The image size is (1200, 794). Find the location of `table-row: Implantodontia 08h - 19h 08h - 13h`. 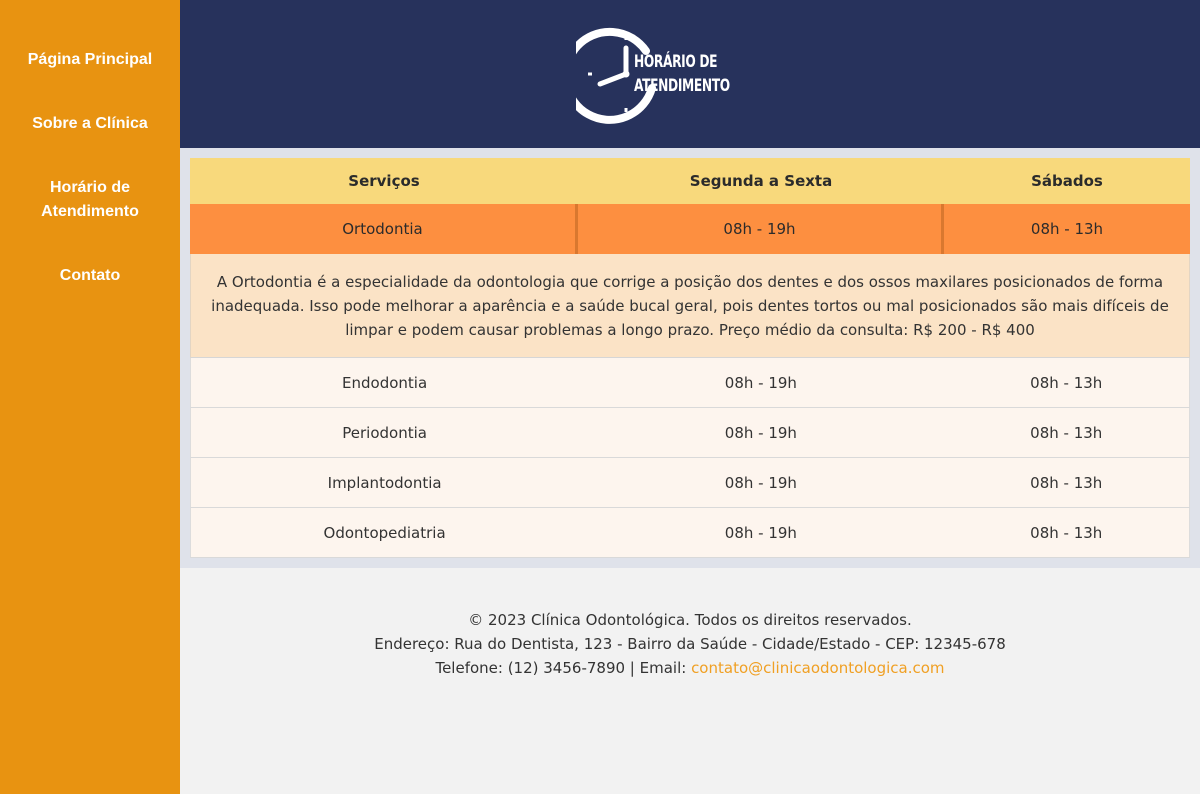

table-row: Implantodontia 08h - 19h 08h - 13h is located at coordinates (690, 483).